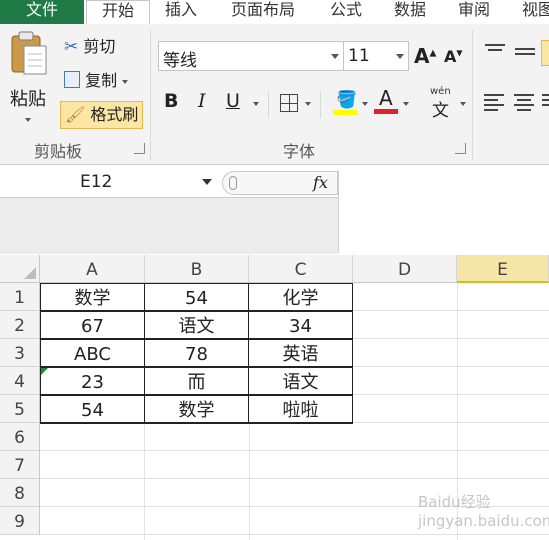 This screenshot has height=540, width=549. What do you see at coordinates (181, 12) in the screenshot?
I see `tab-insert: 插入` at bounding box center [181, 12].